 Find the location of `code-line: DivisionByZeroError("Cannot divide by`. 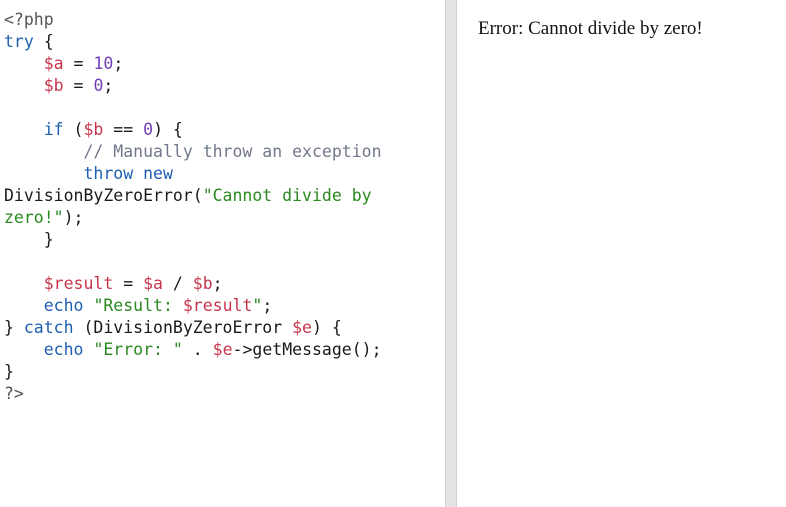

code-line: DivisionByZeroError("Cannot divide by is located at coordinates (222, 196).